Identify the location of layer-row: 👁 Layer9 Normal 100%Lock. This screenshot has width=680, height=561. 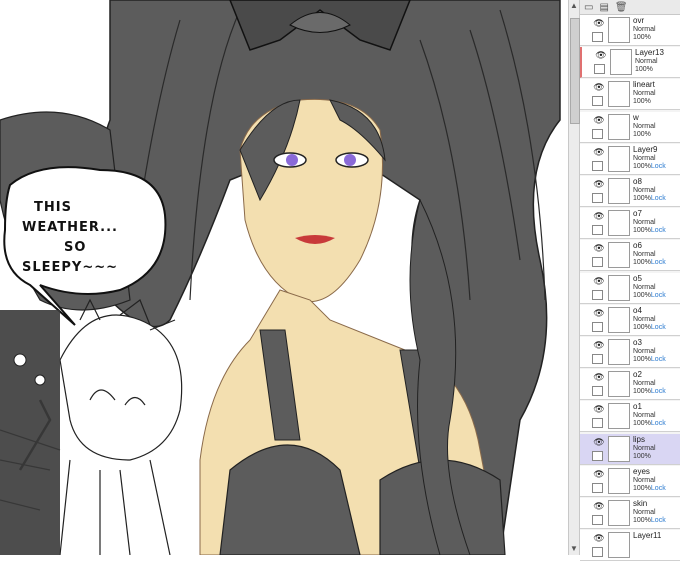
(630, 159).